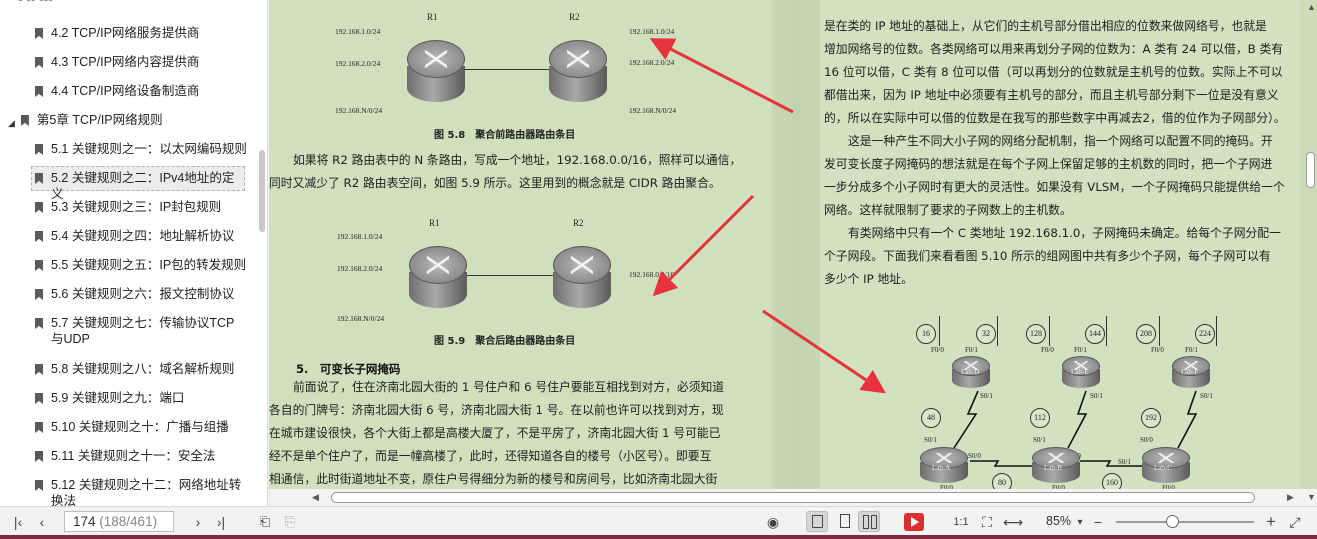 The height and width of the screenshot is (539, 1317). I want to click on prev-page-icon: ‹, so click(42, 522).